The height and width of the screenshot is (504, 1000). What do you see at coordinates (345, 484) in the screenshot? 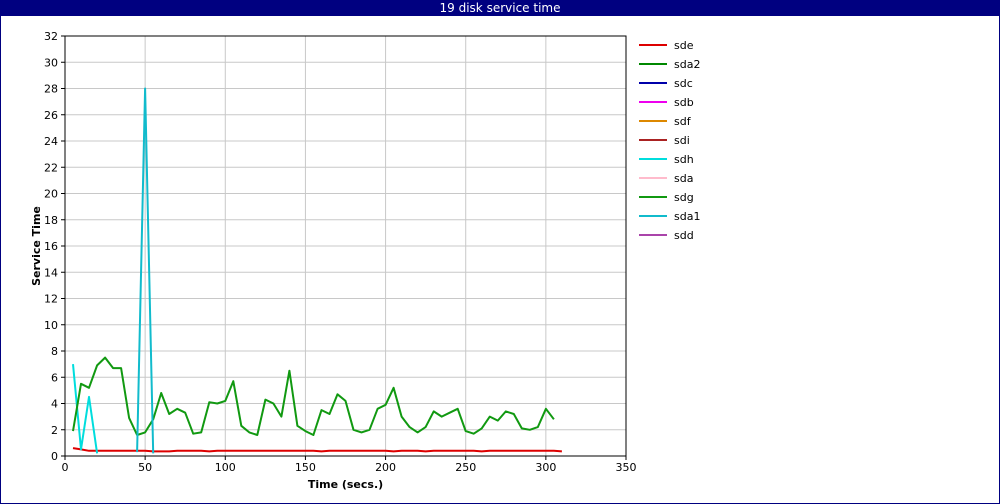
I see `x-axis-label: Time (secs.)` at bounding box center [345, 484].